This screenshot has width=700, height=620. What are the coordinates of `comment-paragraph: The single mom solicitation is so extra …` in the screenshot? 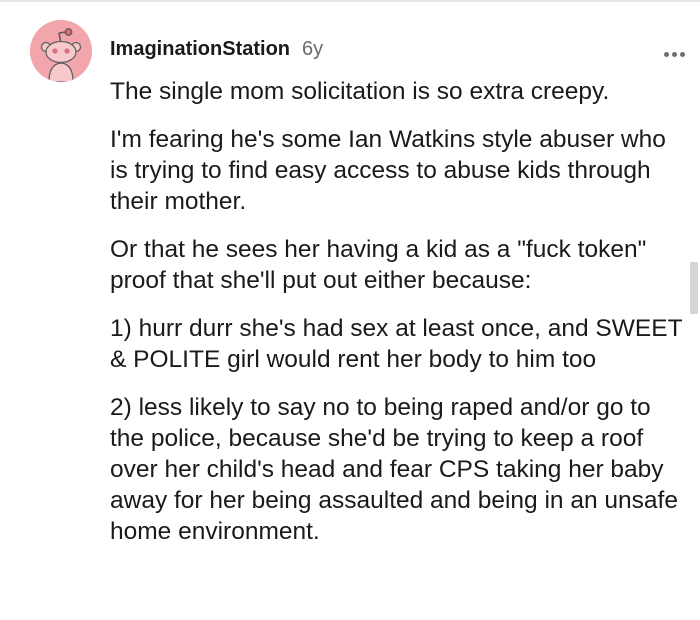 It's located at (360, 91).